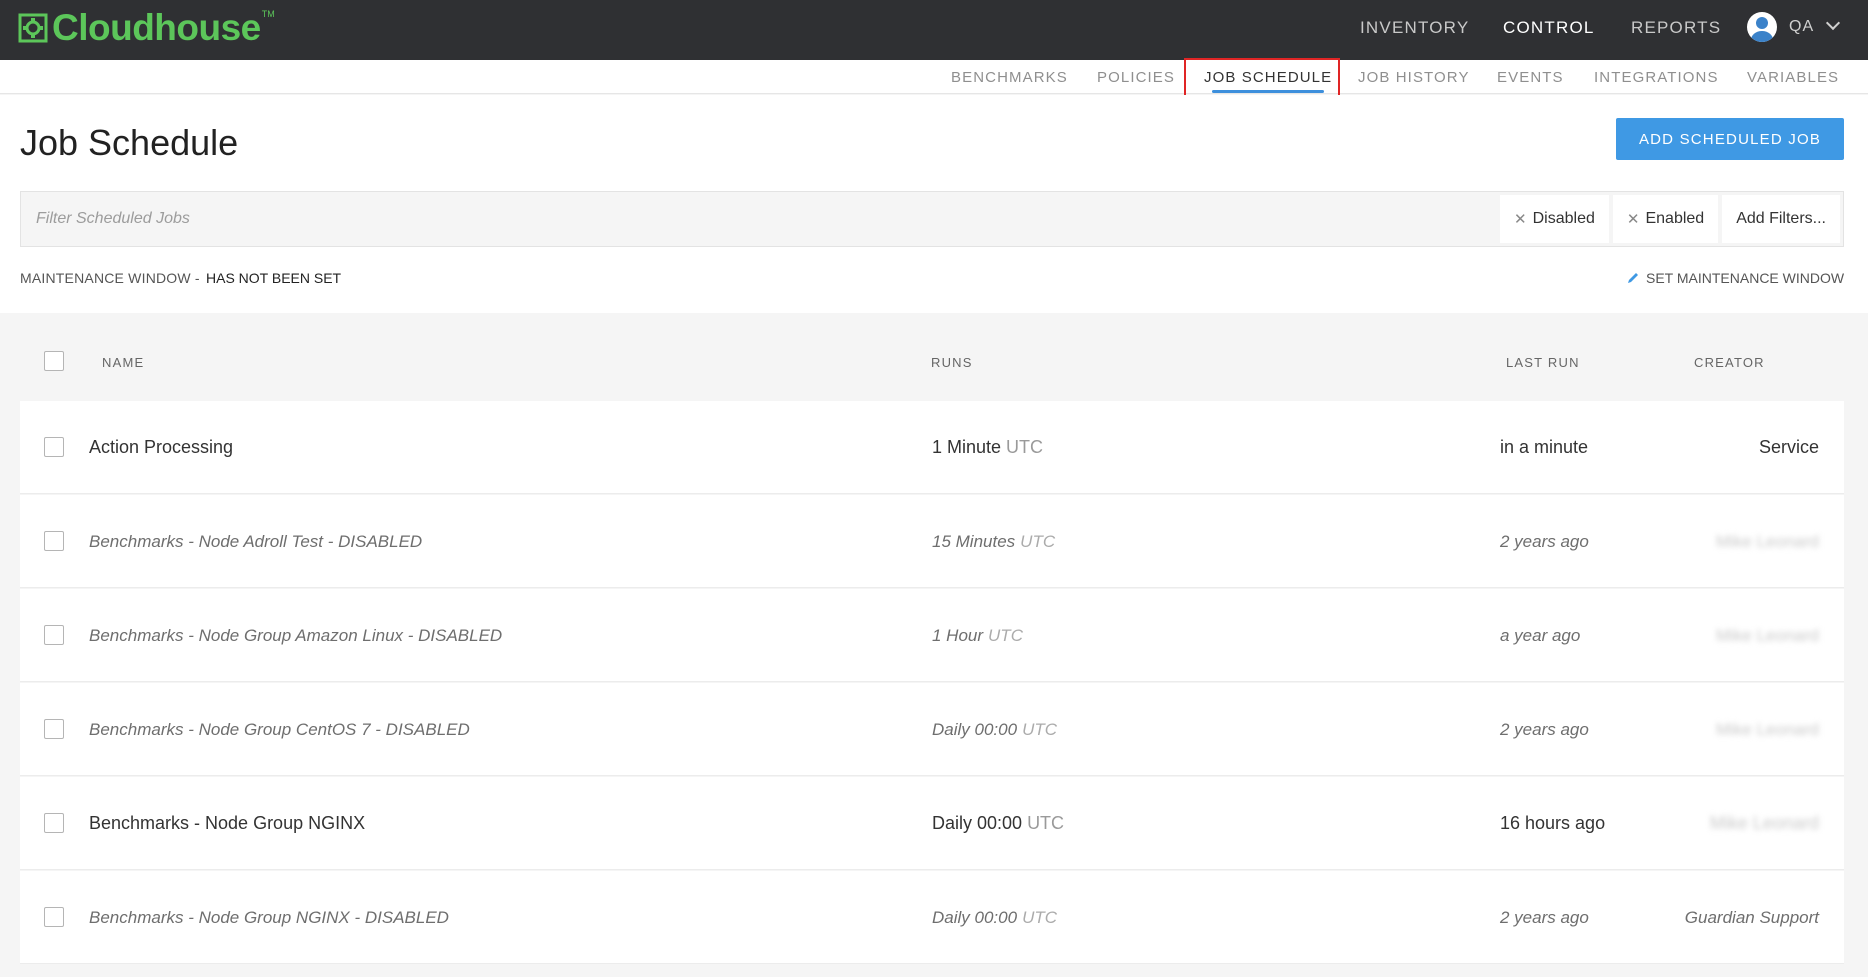 Image resolution: width=1868 pixels, height=977 pixels. I want to click on job-runs: 15 Minutes UTC, so click(993, 541).